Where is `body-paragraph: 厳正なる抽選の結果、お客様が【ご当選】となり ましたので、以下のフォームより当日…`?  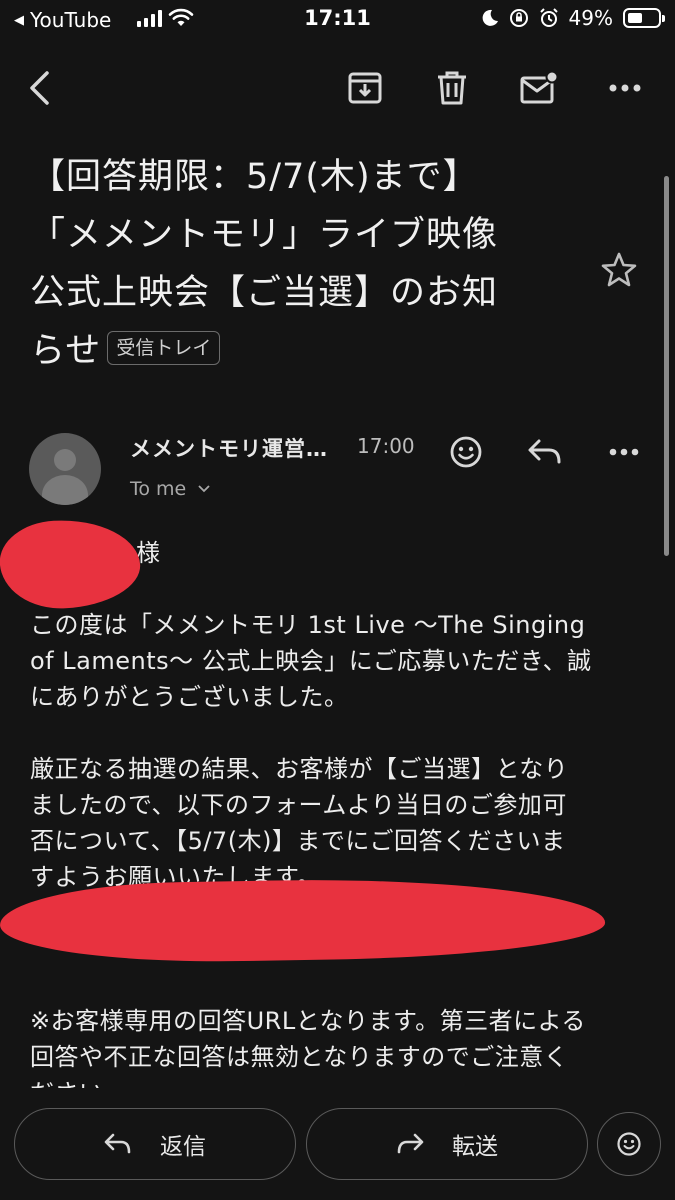 body-paragraph: 厳正なる抽選の結果、お客様が【ご当選】となり ましたので、以下のフォームより当日… is located at coordinates (299, 823).